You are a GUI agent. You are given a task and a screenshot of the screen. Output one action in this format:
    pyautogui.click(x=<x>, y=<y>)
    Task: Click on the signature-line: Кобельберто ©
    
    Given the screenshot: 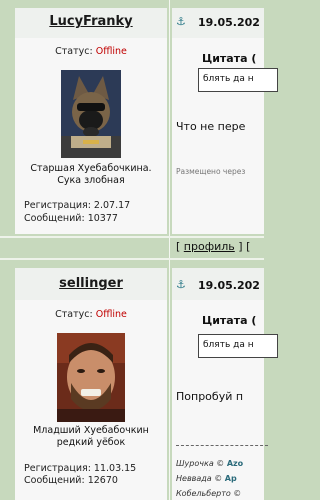 What is the action you would take?
    pyautogui.click(x=208, y=493)
    